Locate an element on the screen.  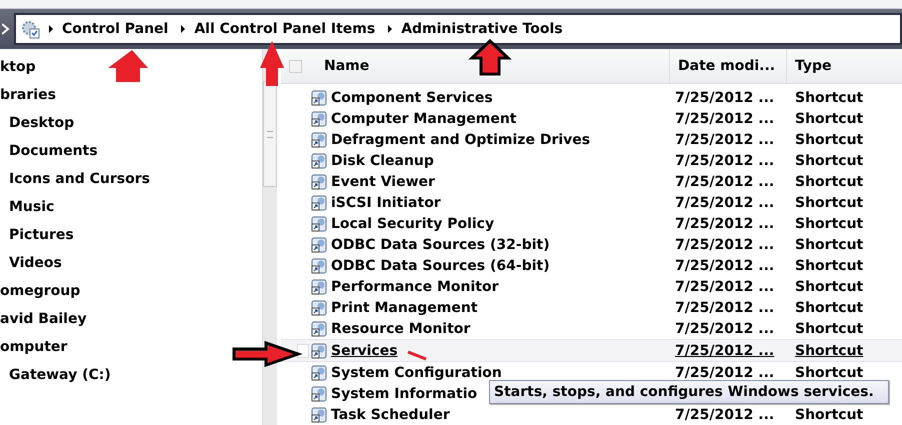
file-name: Task Scheduler is located at coordinates (390, 414).